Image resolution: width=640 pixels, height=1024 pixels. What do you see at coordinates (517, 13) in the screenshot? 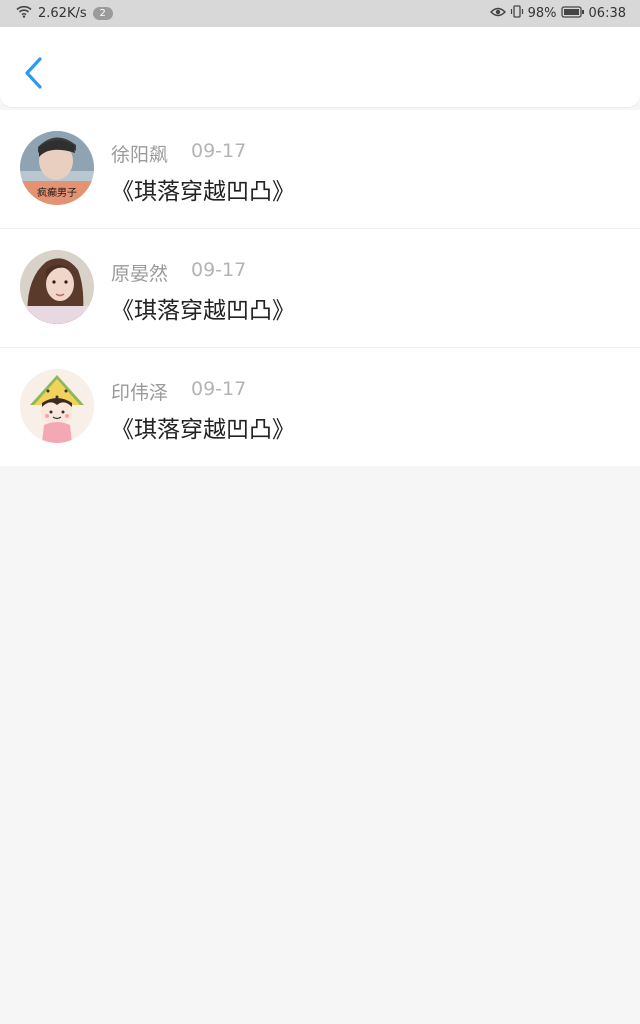
I see `vibrate-icon` at bounding box center [517, 13].